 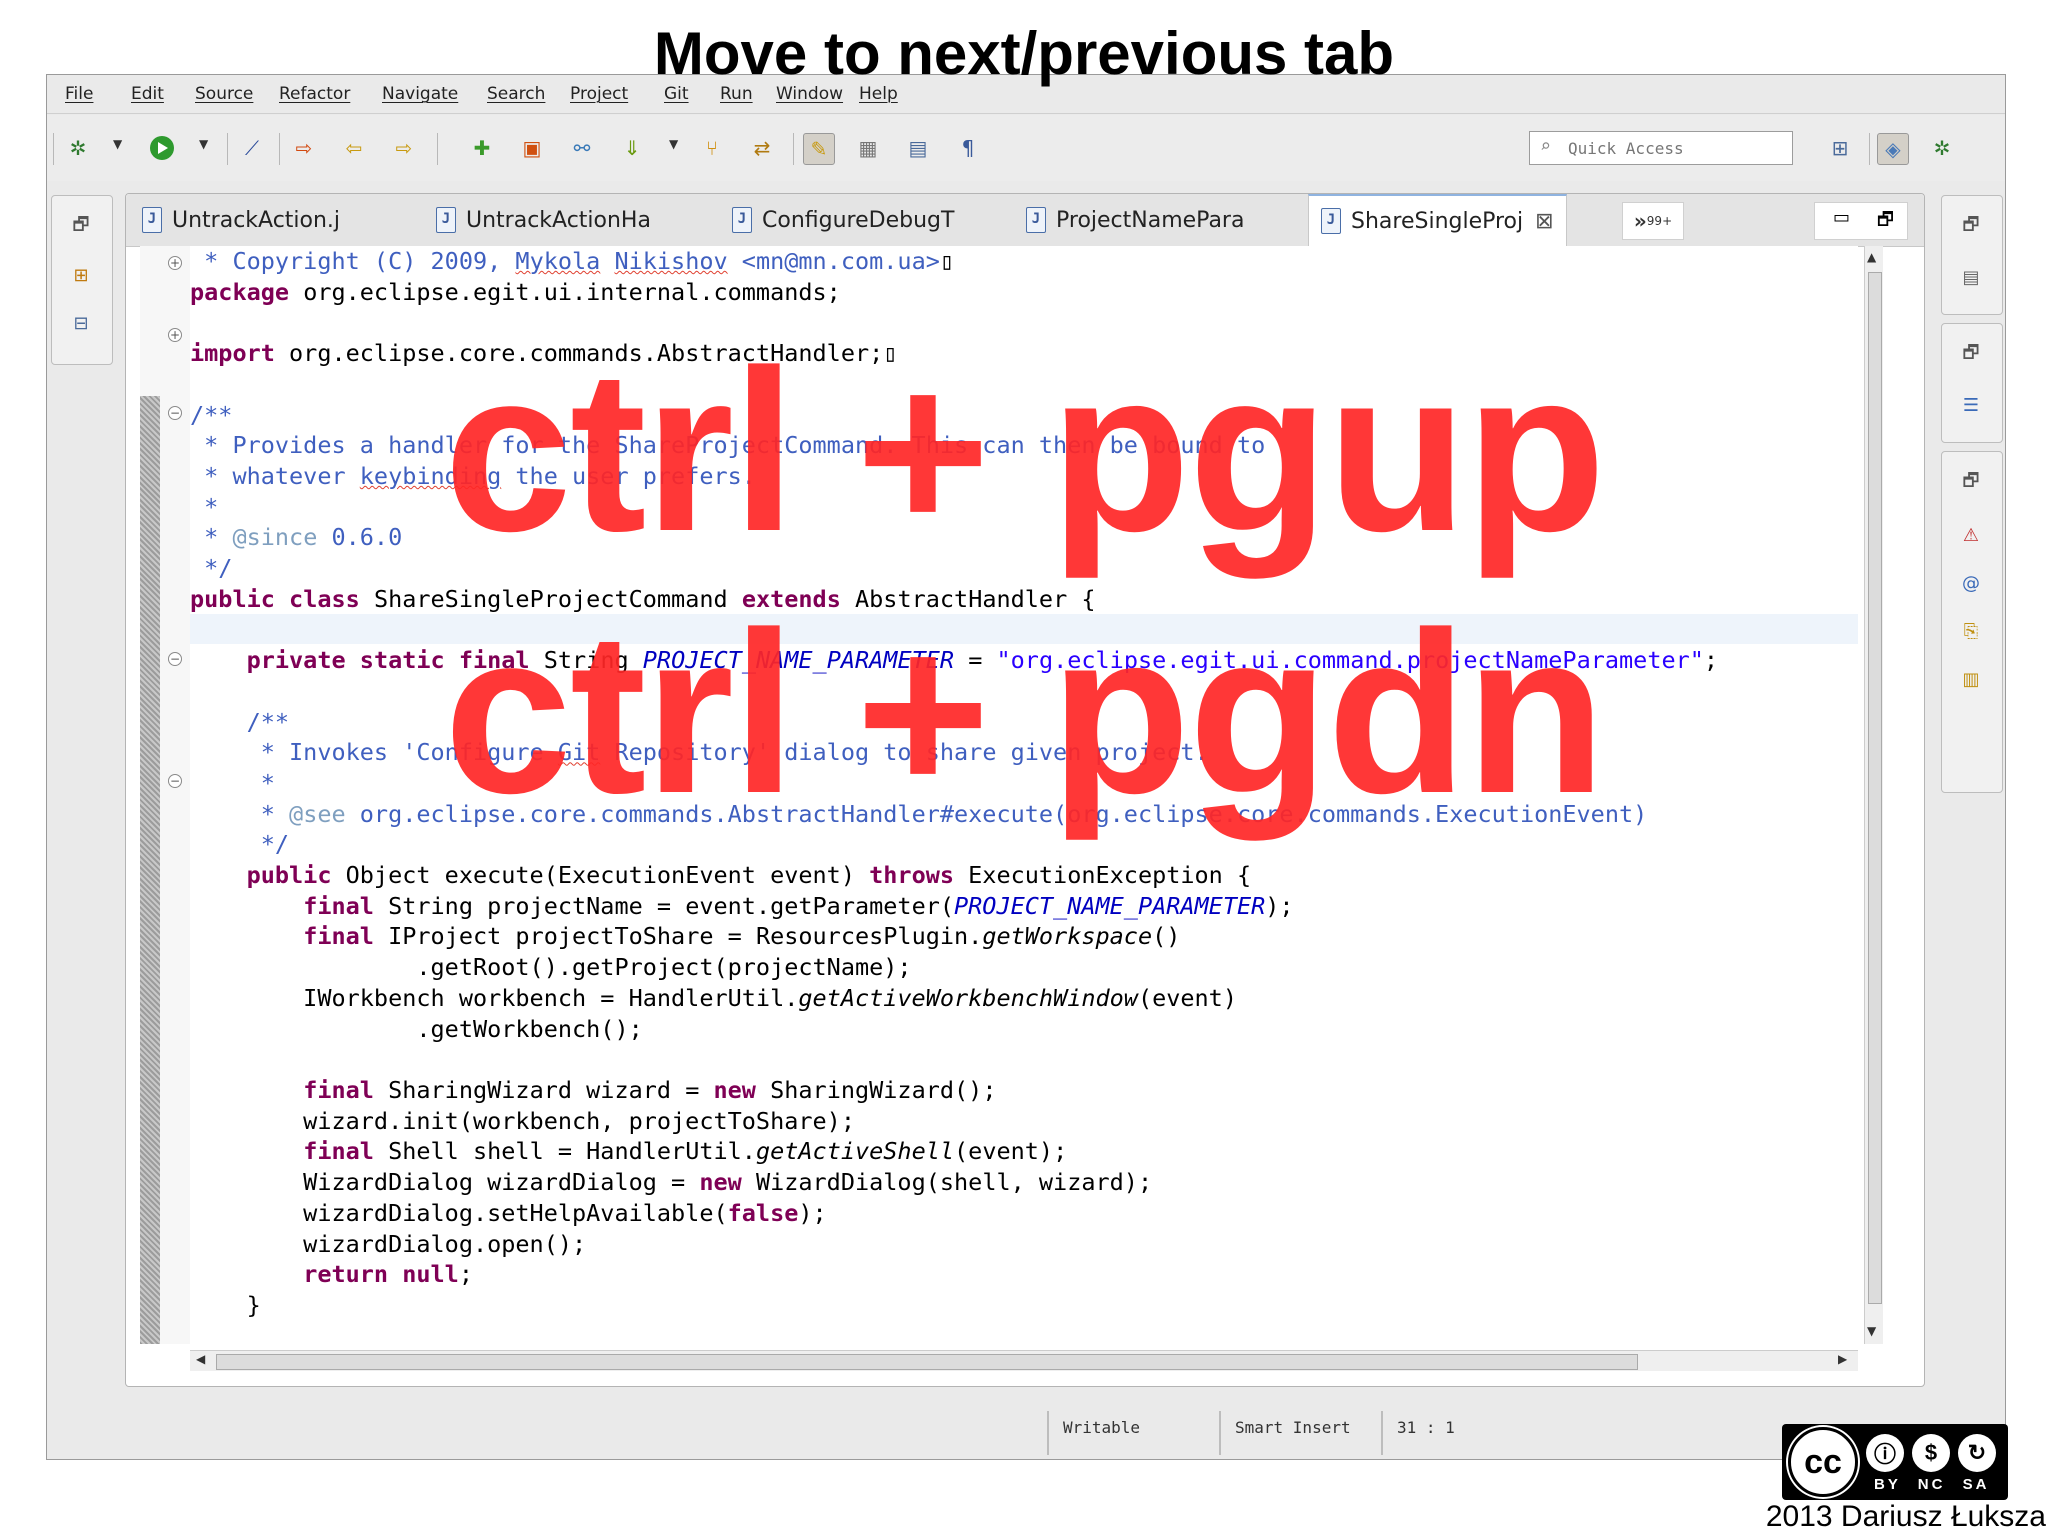 I want to click on package-explorer-icon: ⊞, so click(x=81, y=275).